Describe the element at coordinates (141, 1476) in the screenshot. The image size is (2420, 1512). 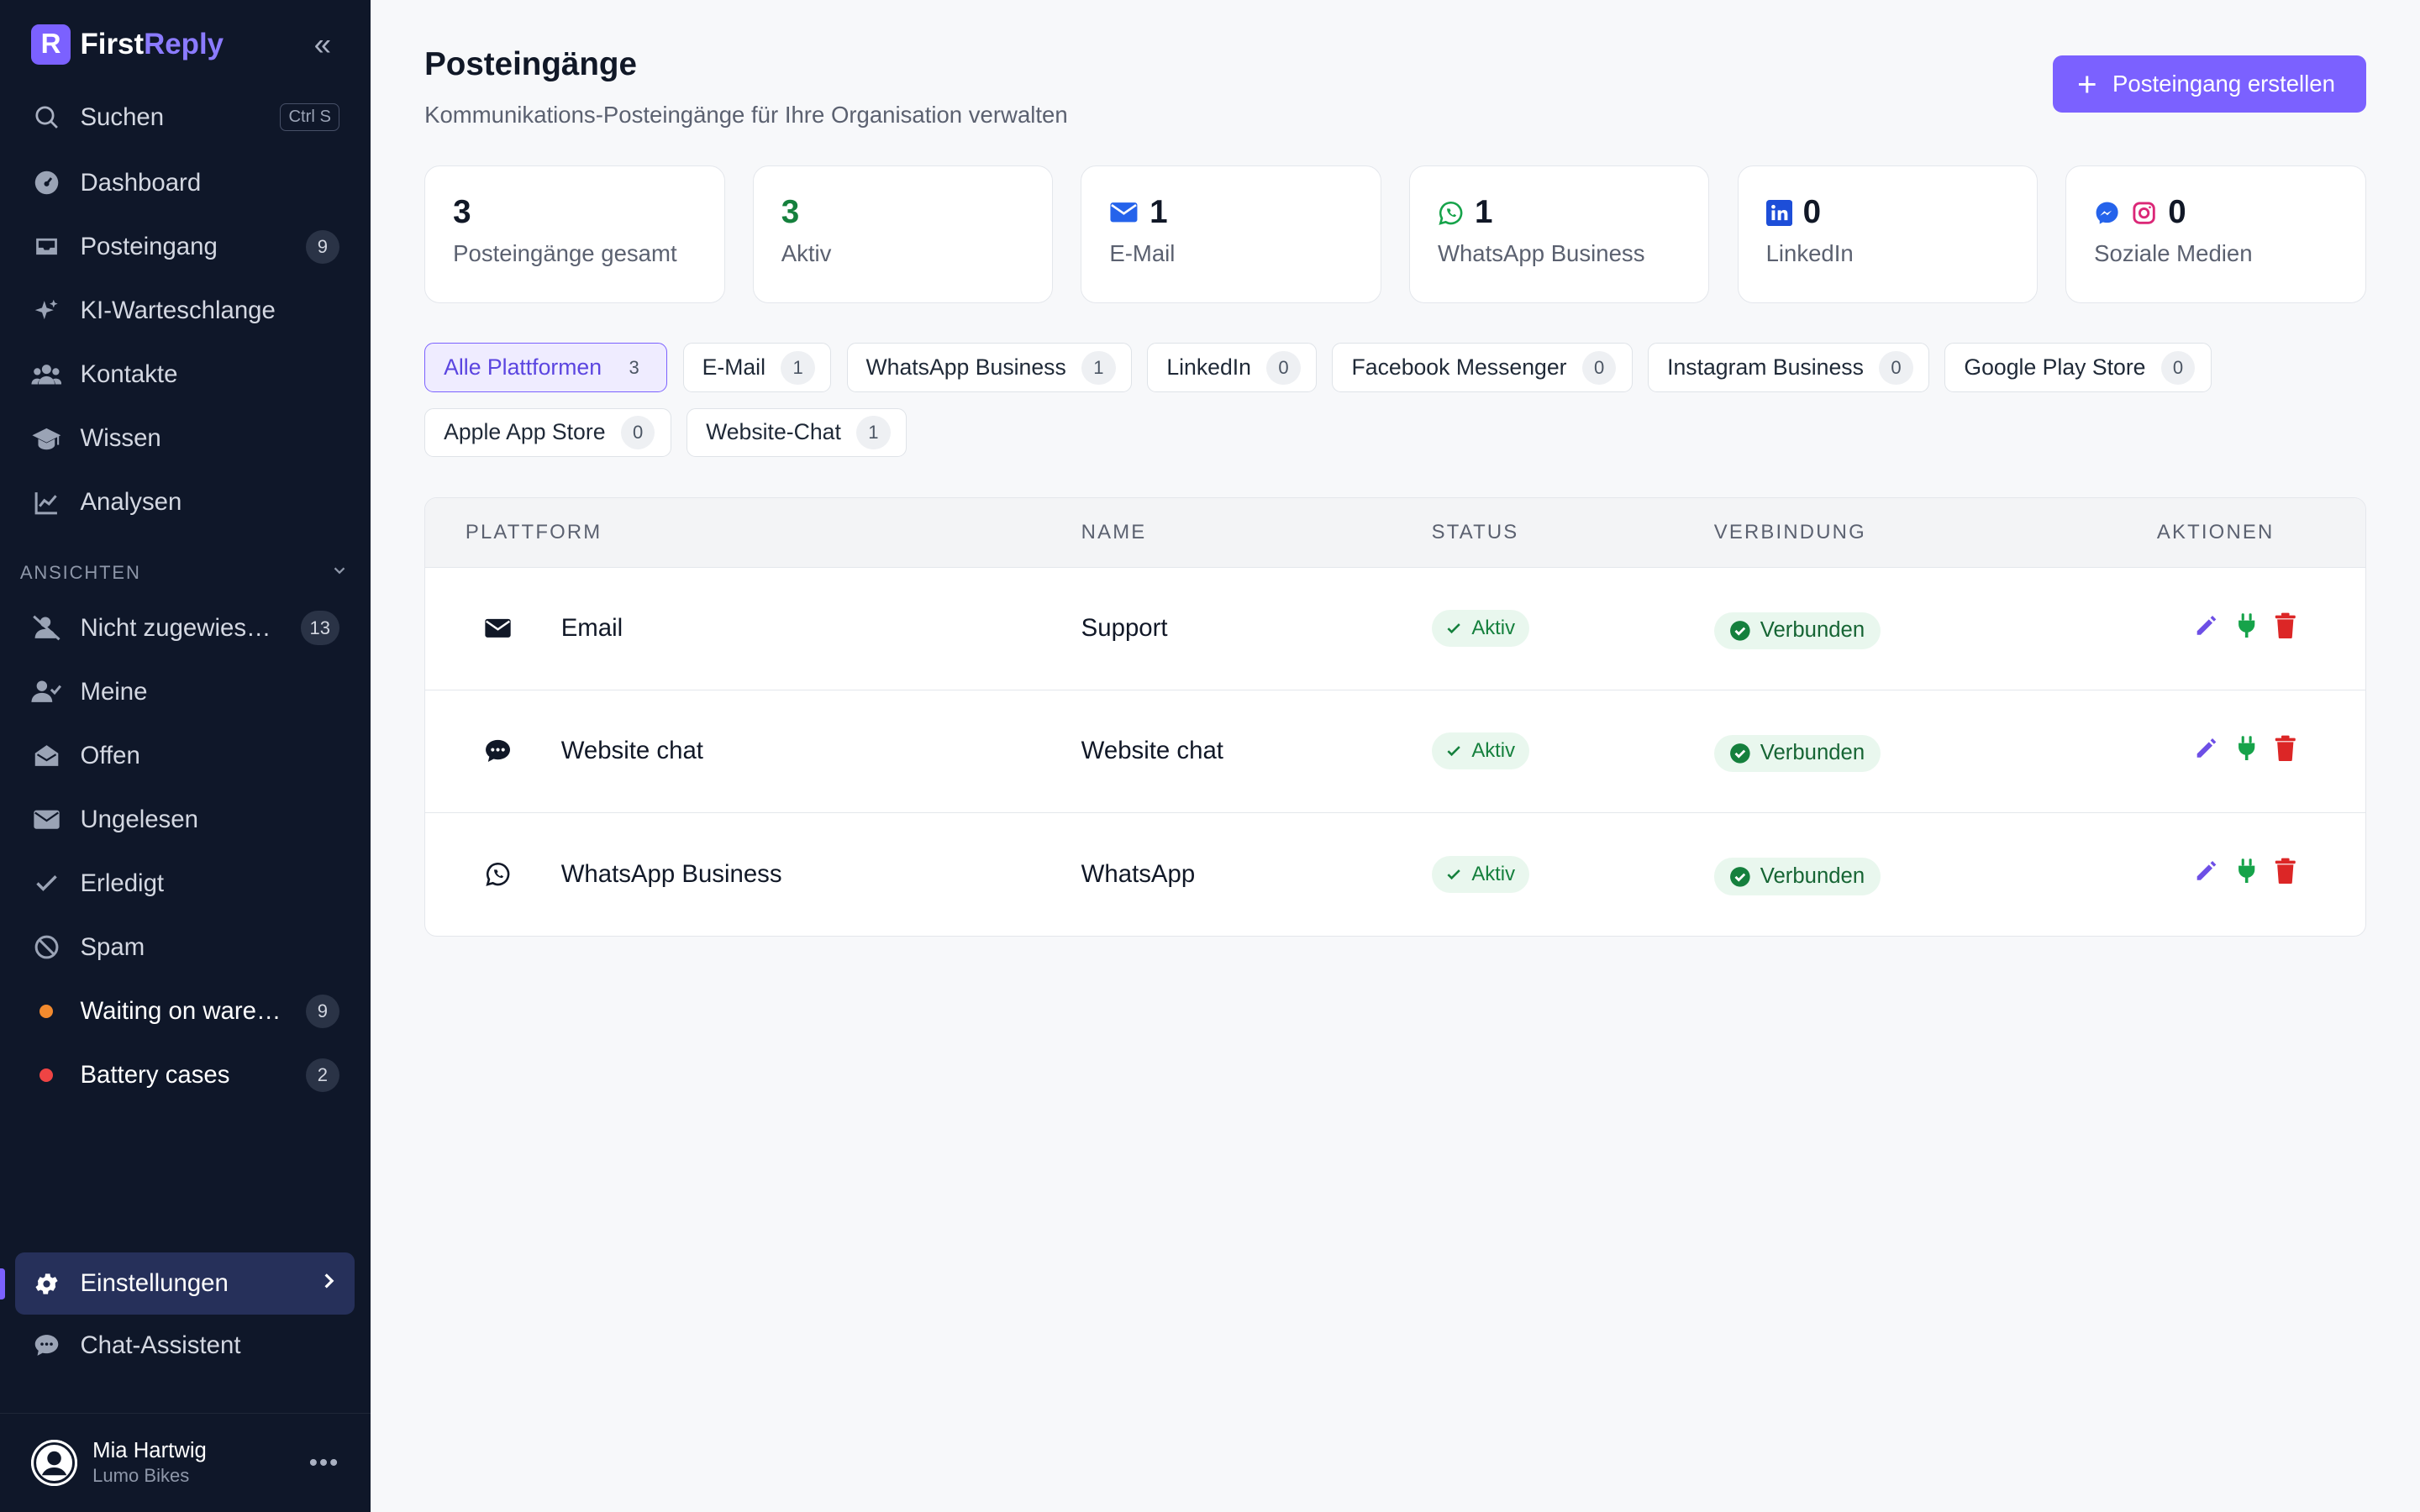
I see `user-org: Lumo Bikes` at that location.